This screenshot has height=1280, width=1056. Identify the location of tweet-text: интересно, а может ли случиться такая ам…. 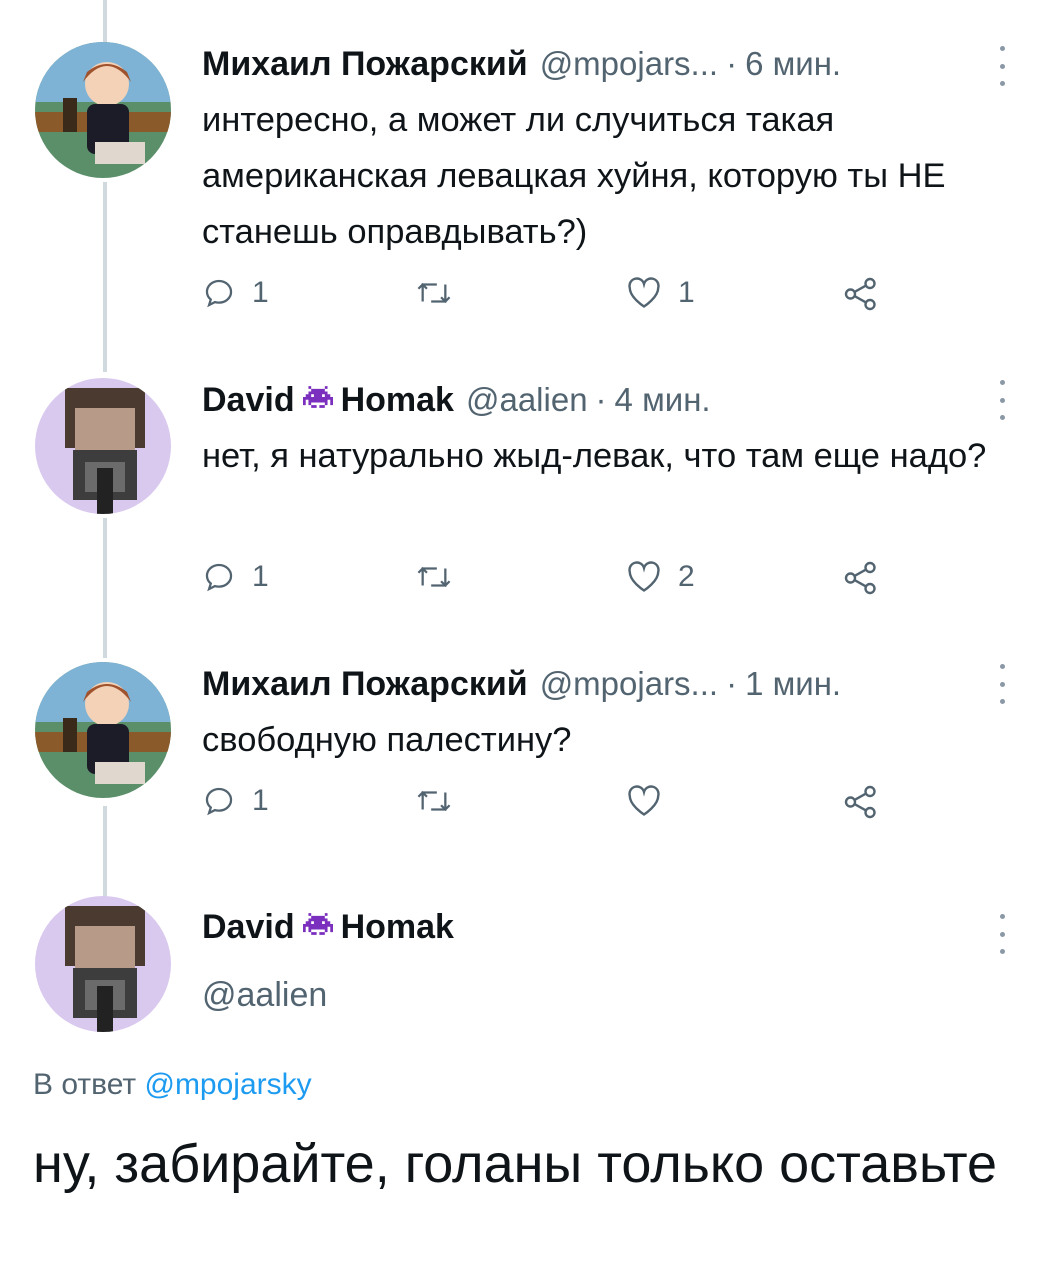
(574, 176).